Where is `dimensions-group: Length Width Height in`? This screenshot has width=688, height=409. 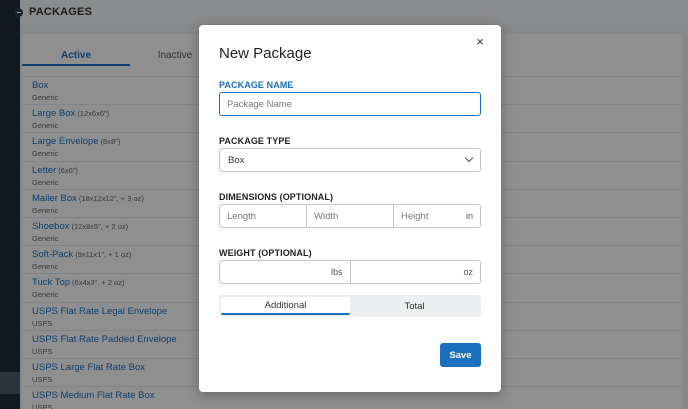 dimensions-group: Length Width Height in is located at coordinates (350, 216).